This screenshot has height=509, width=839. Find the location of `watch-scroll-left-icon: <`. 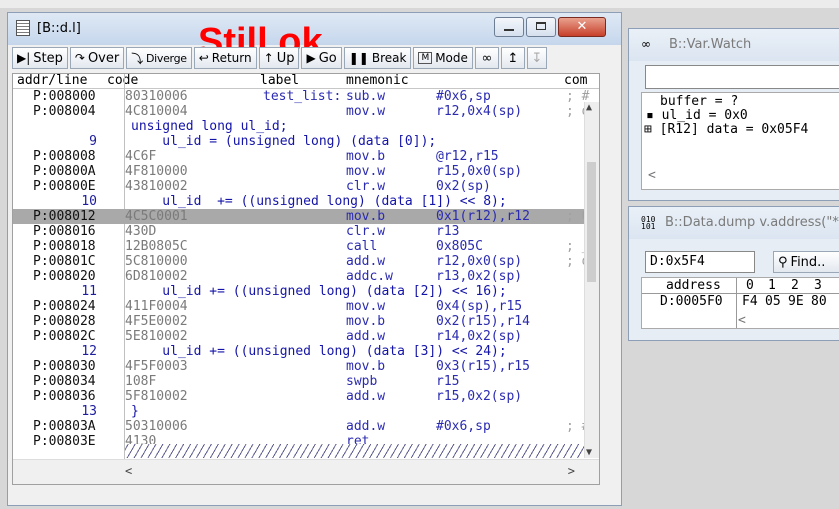

watch-scroll-left-icon: < is located at coordinates (652, 176).